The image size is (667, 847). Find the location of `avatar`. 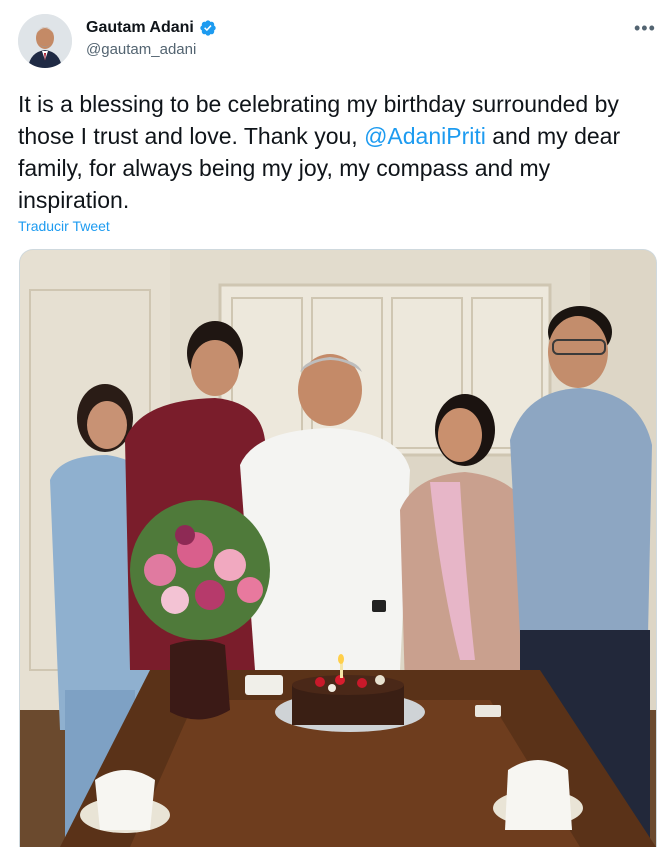

avatar is located at coordinates (45, 41).